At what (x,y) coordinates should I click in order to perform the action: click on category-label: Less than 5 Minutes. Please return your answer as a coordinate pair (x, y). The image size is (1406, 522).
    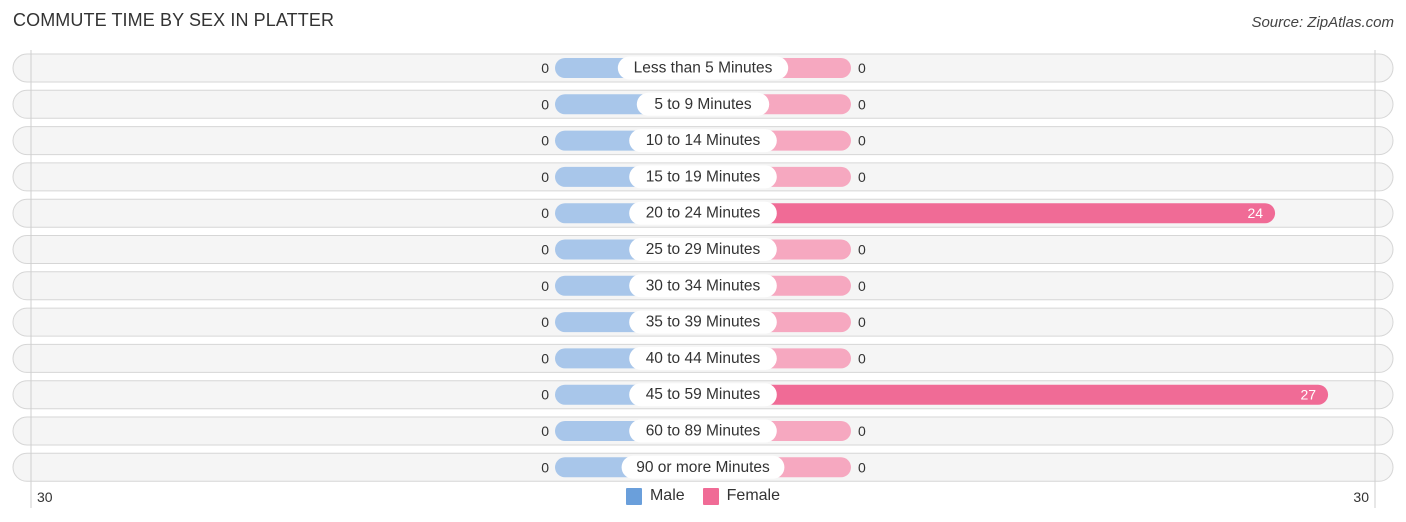
    Looking at the image, I should click on (703, 68).